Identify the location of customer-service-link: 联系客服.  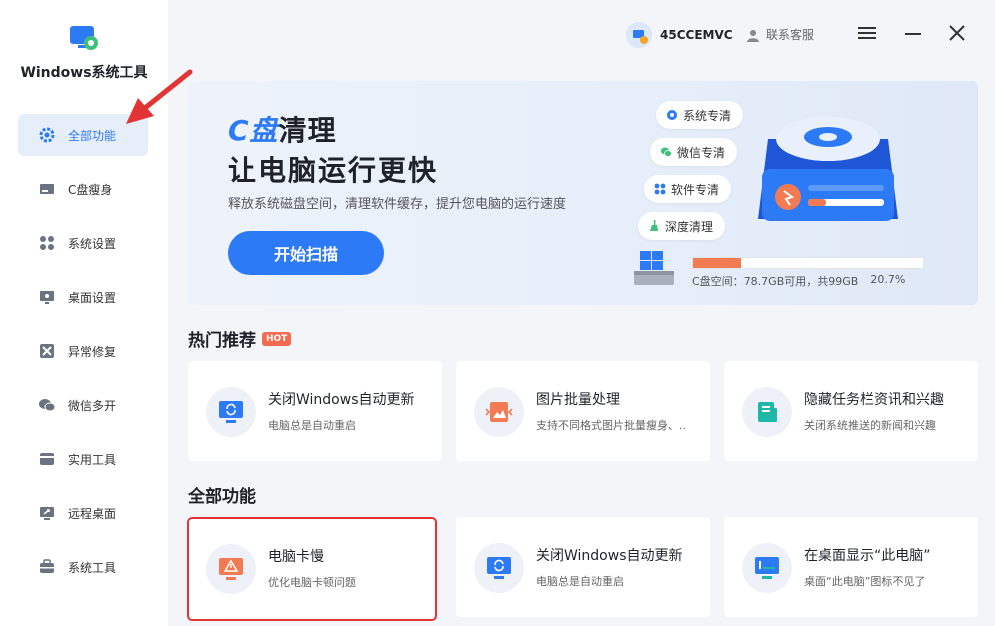
(780, 34).